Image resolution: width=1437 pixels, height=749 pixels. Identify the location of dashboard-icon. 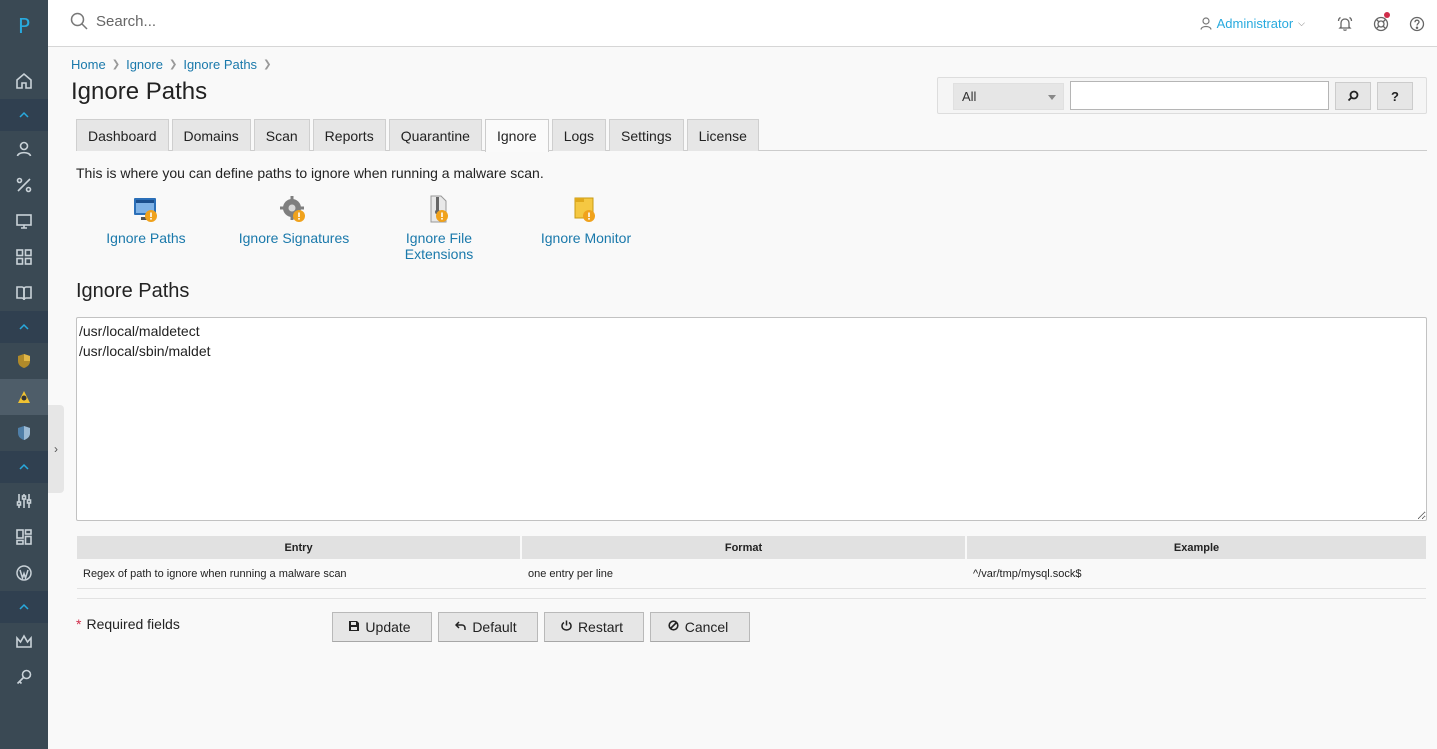
(24, 537).